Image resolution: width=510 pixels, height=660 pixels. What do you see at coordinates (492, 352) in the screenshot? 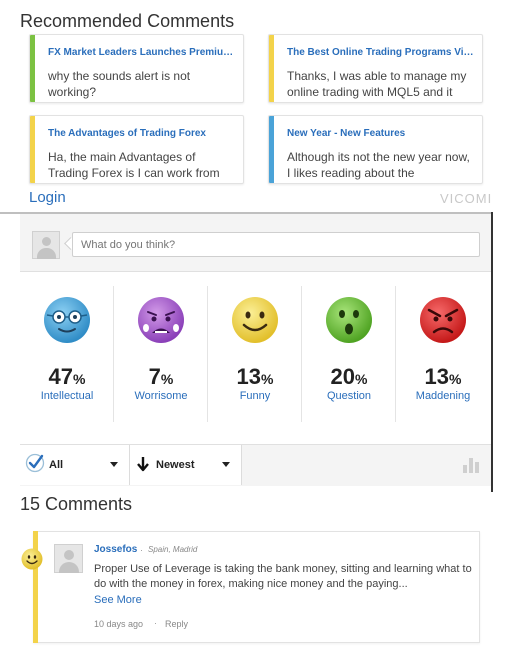
I see `panel-edge` at bounding box center [492, 352].